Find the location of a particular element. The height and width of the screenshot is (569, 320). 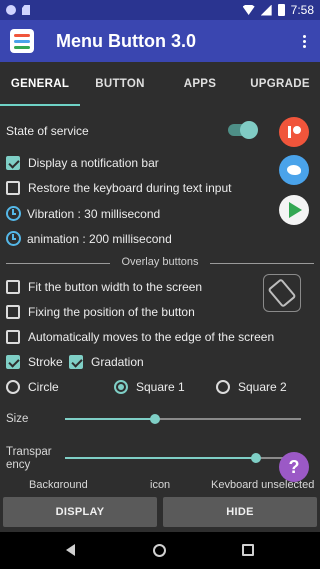

overflow-menu-icon is located at coordinates (304, 41).